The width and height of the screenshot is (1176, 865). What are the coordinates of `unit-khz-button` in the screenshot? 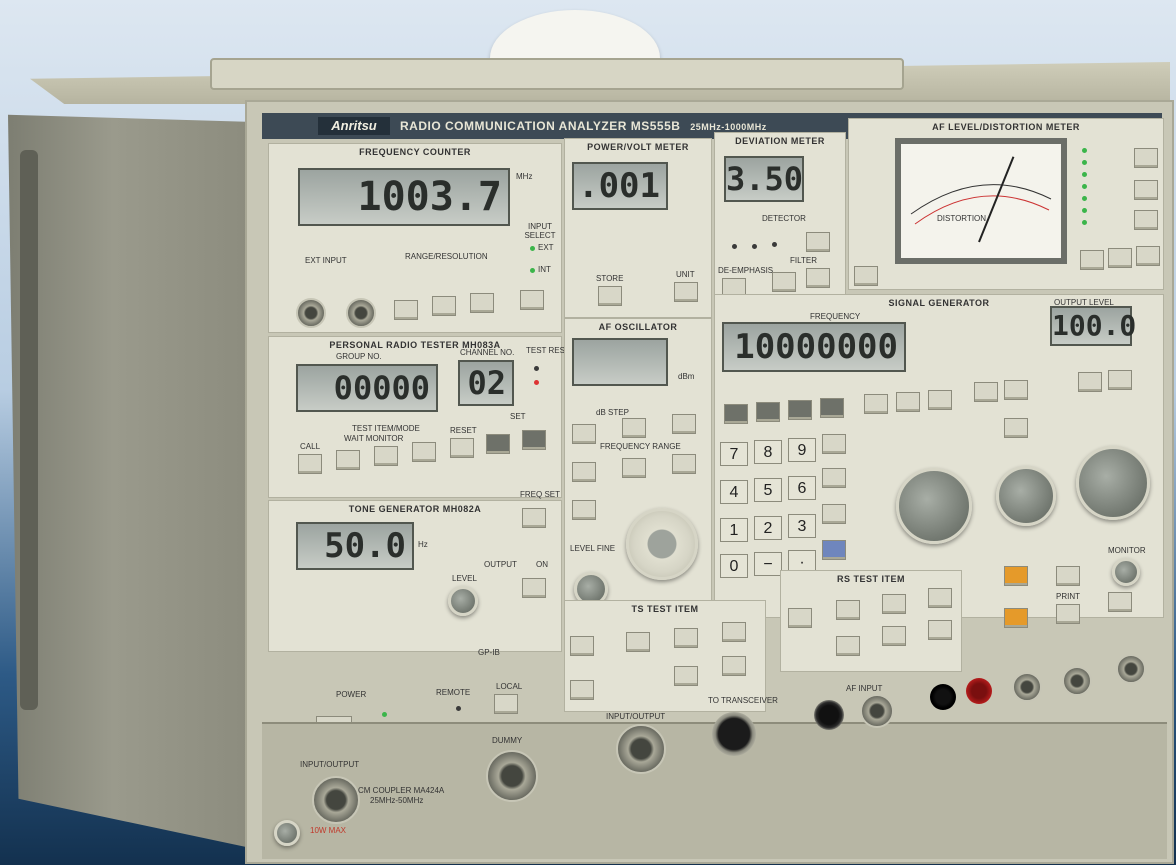 It's located at (834, 478).